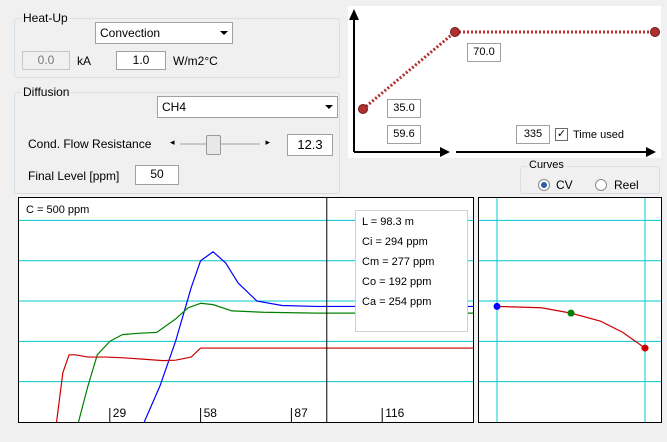  Describe the element at coordinates (211, 413) in the screenshot. I see `x-tick-label: 58` at that location.